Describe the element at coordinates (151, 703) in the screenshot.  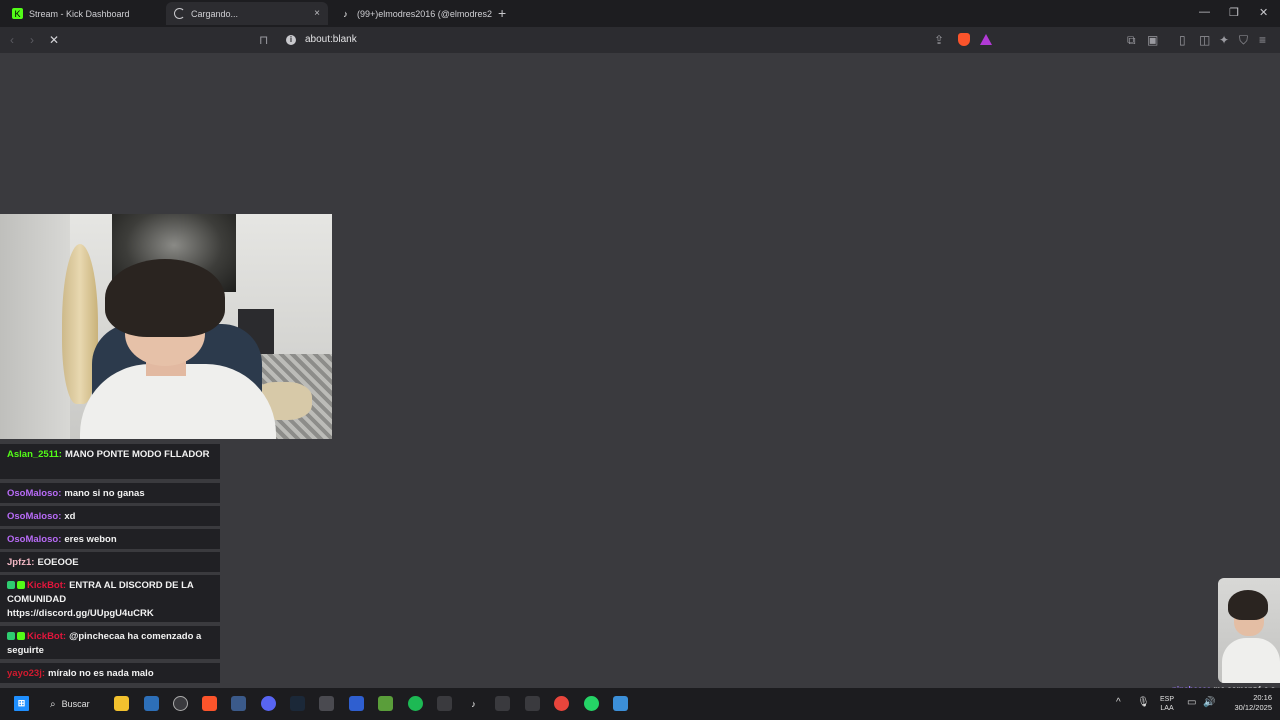
I see `store-icon` at that location.